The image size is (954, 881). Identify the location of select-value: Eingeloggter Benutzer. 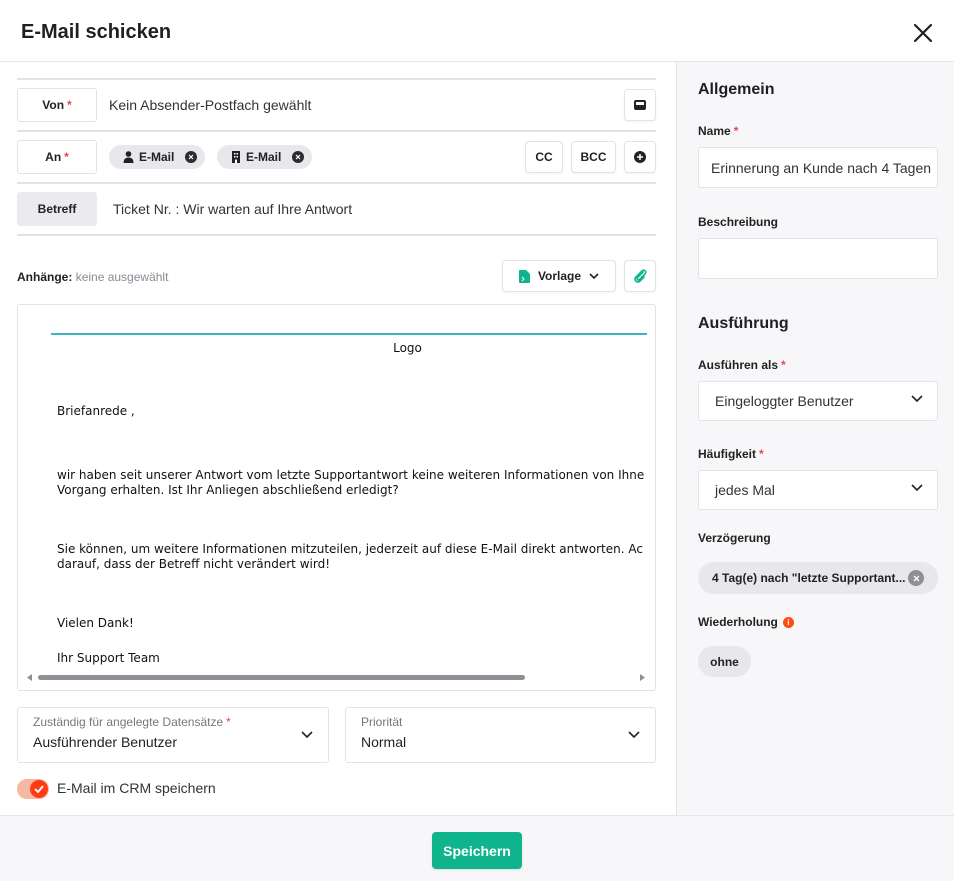
(784, 401).